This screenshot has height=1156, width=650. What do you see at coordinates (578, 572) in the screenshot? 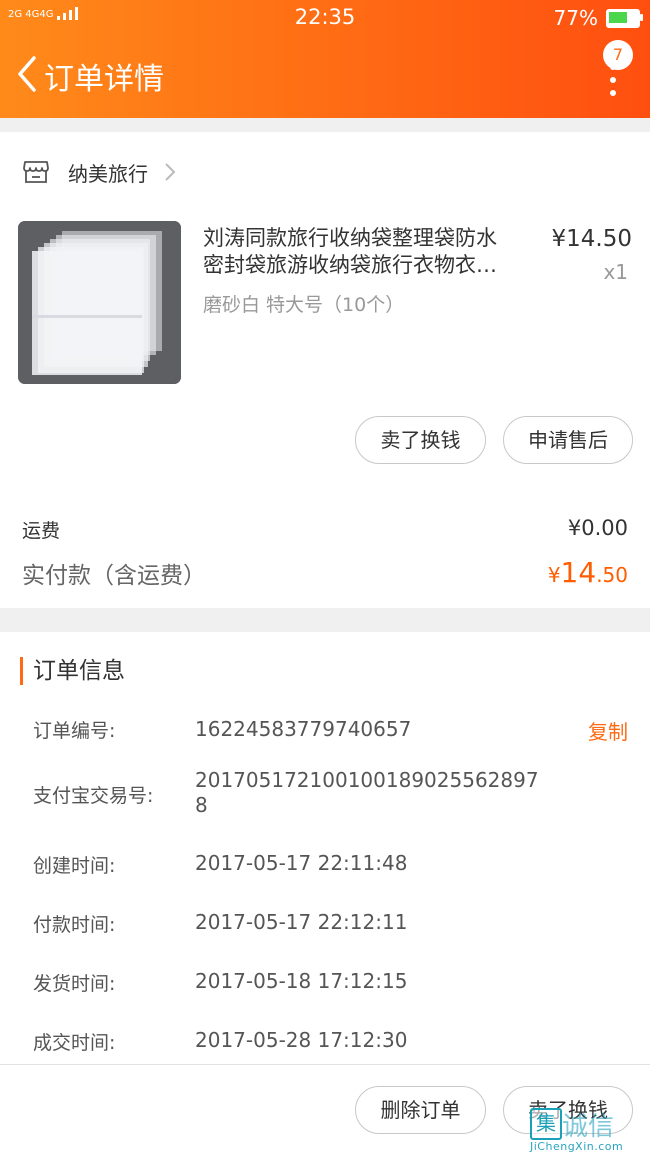
I see `total-integer: 14` at bounding box center [578, 572].